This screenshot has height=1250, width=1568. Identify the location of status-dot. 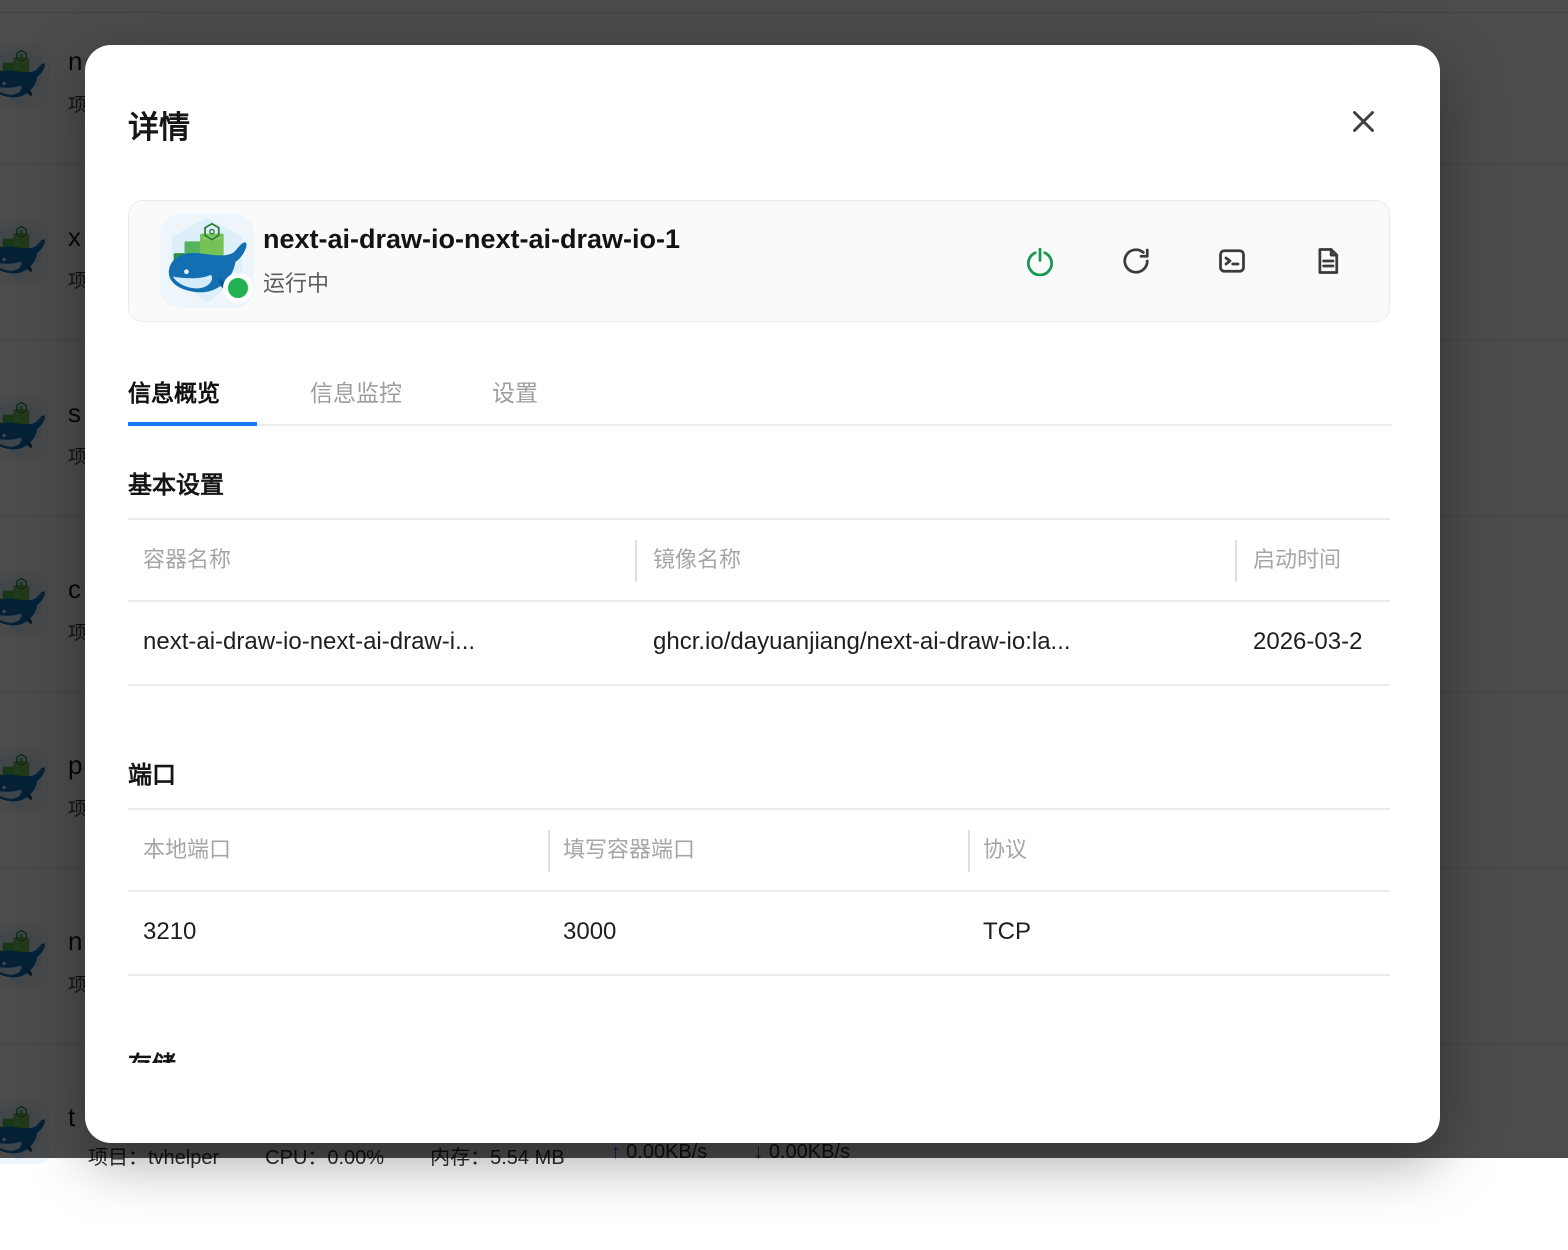
(238, 288).